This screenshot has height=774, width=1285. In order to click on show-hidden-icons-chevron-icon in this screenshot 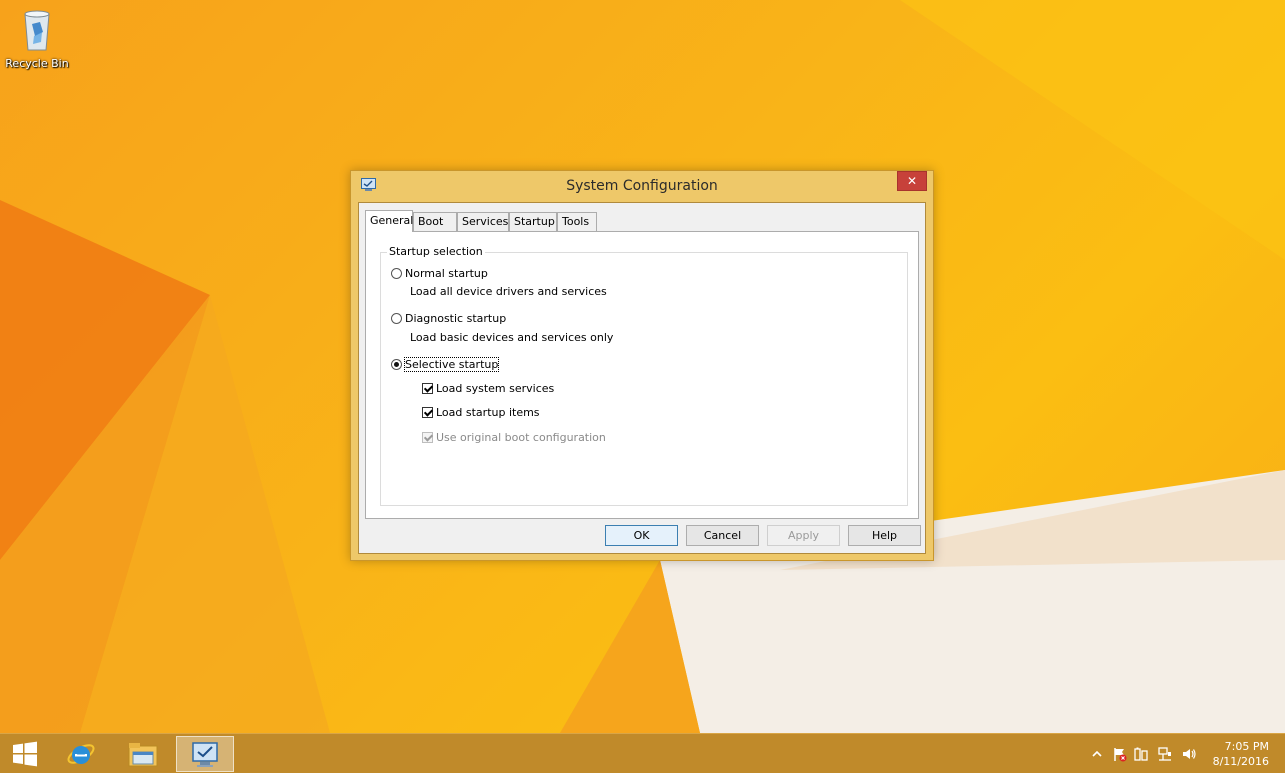, I will do `click(1097, 754)`.